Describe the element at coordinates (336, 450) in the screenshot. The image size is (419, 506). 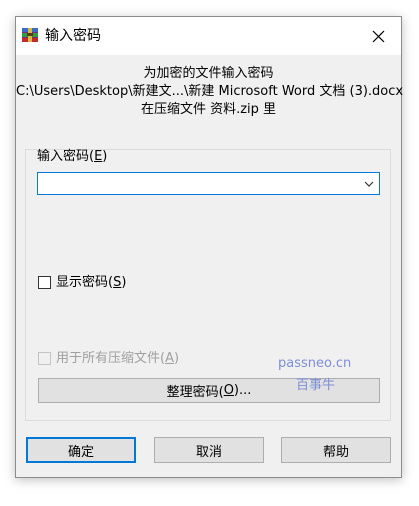
I see `help-button: 帮助` at that location.